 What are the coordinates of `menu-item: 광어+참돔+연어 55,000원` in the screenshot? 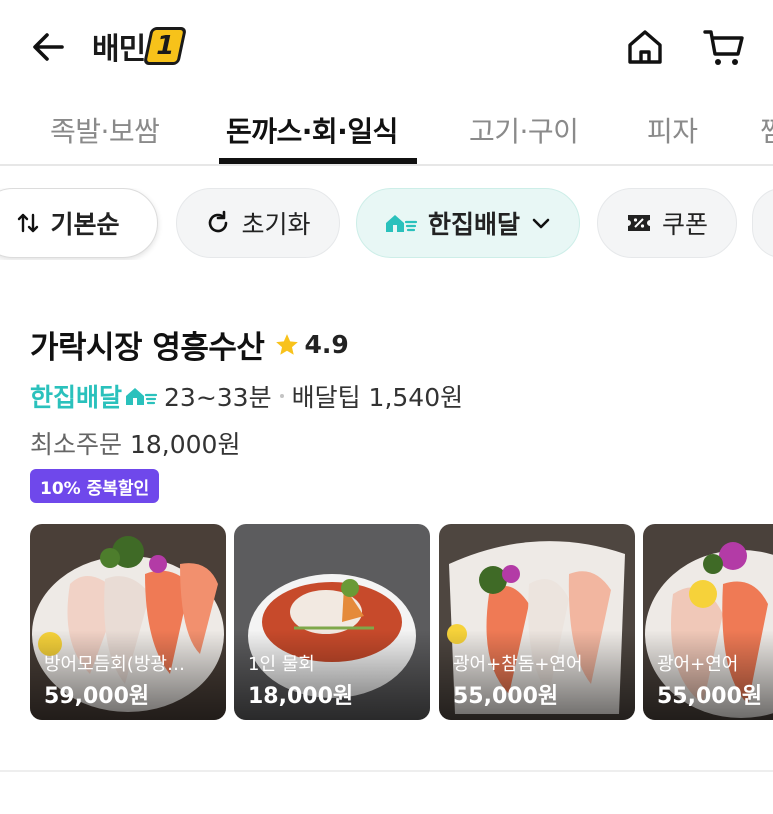 It's located at (537, 622).